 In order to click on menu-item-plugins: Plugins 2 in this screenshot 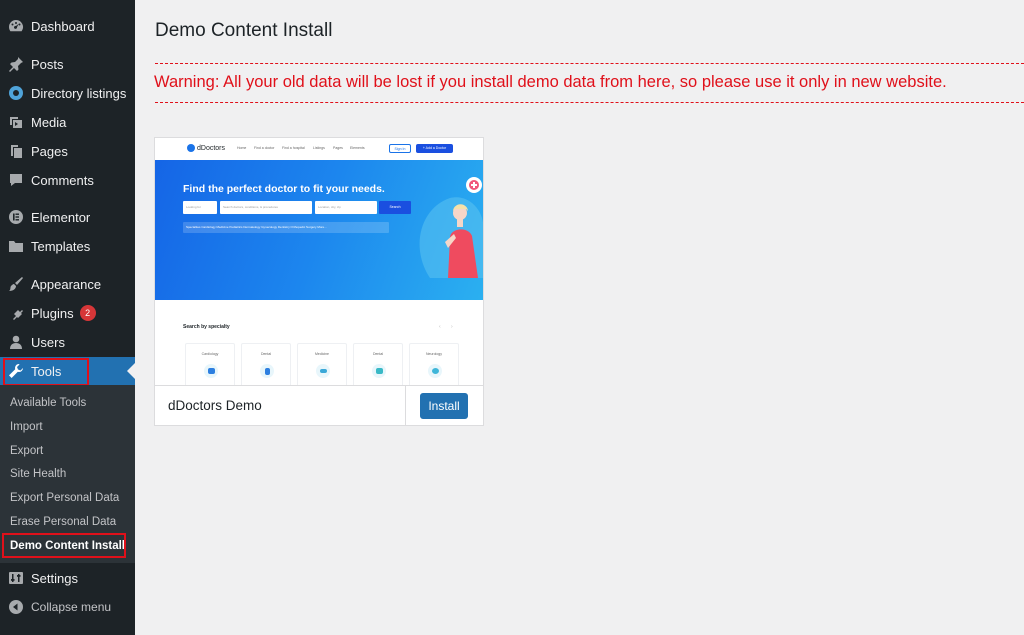, I will do `click(67, 313)`.